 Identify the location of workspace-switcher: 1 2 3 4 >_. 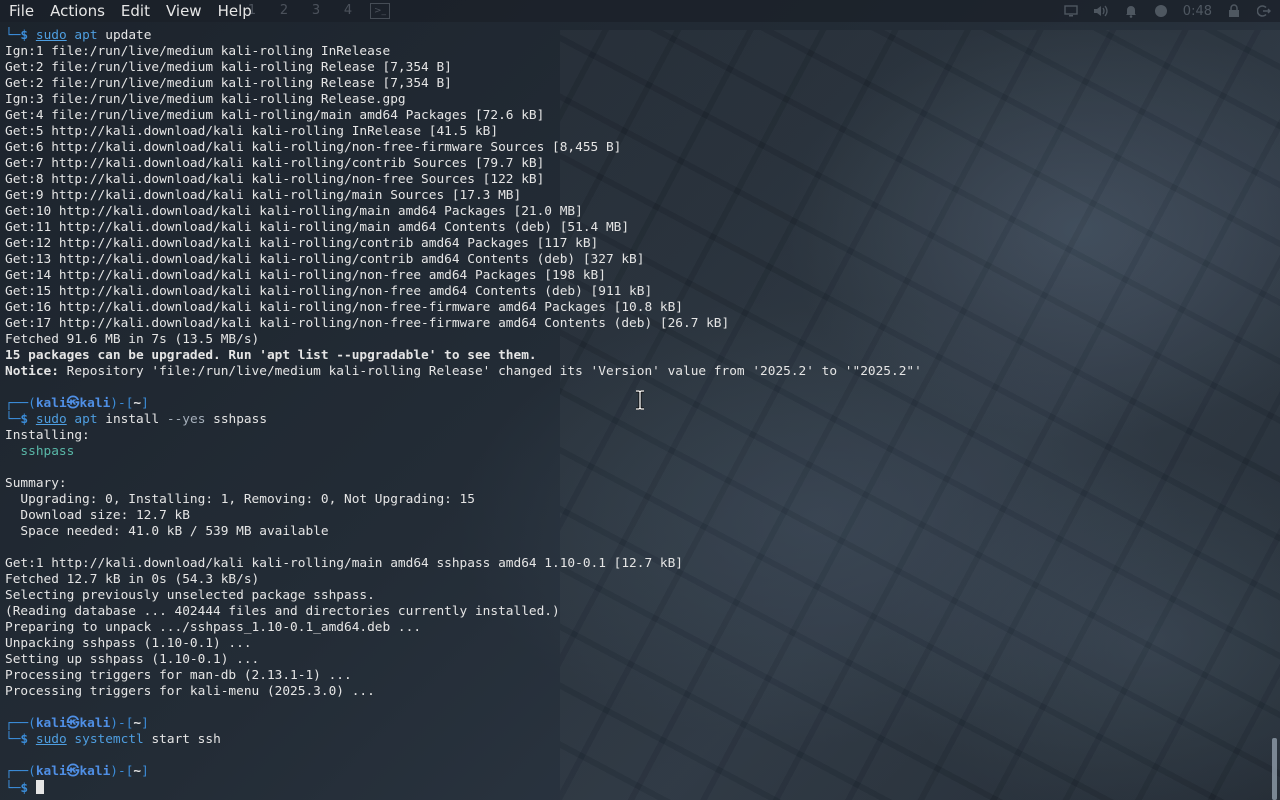
(313, 11).